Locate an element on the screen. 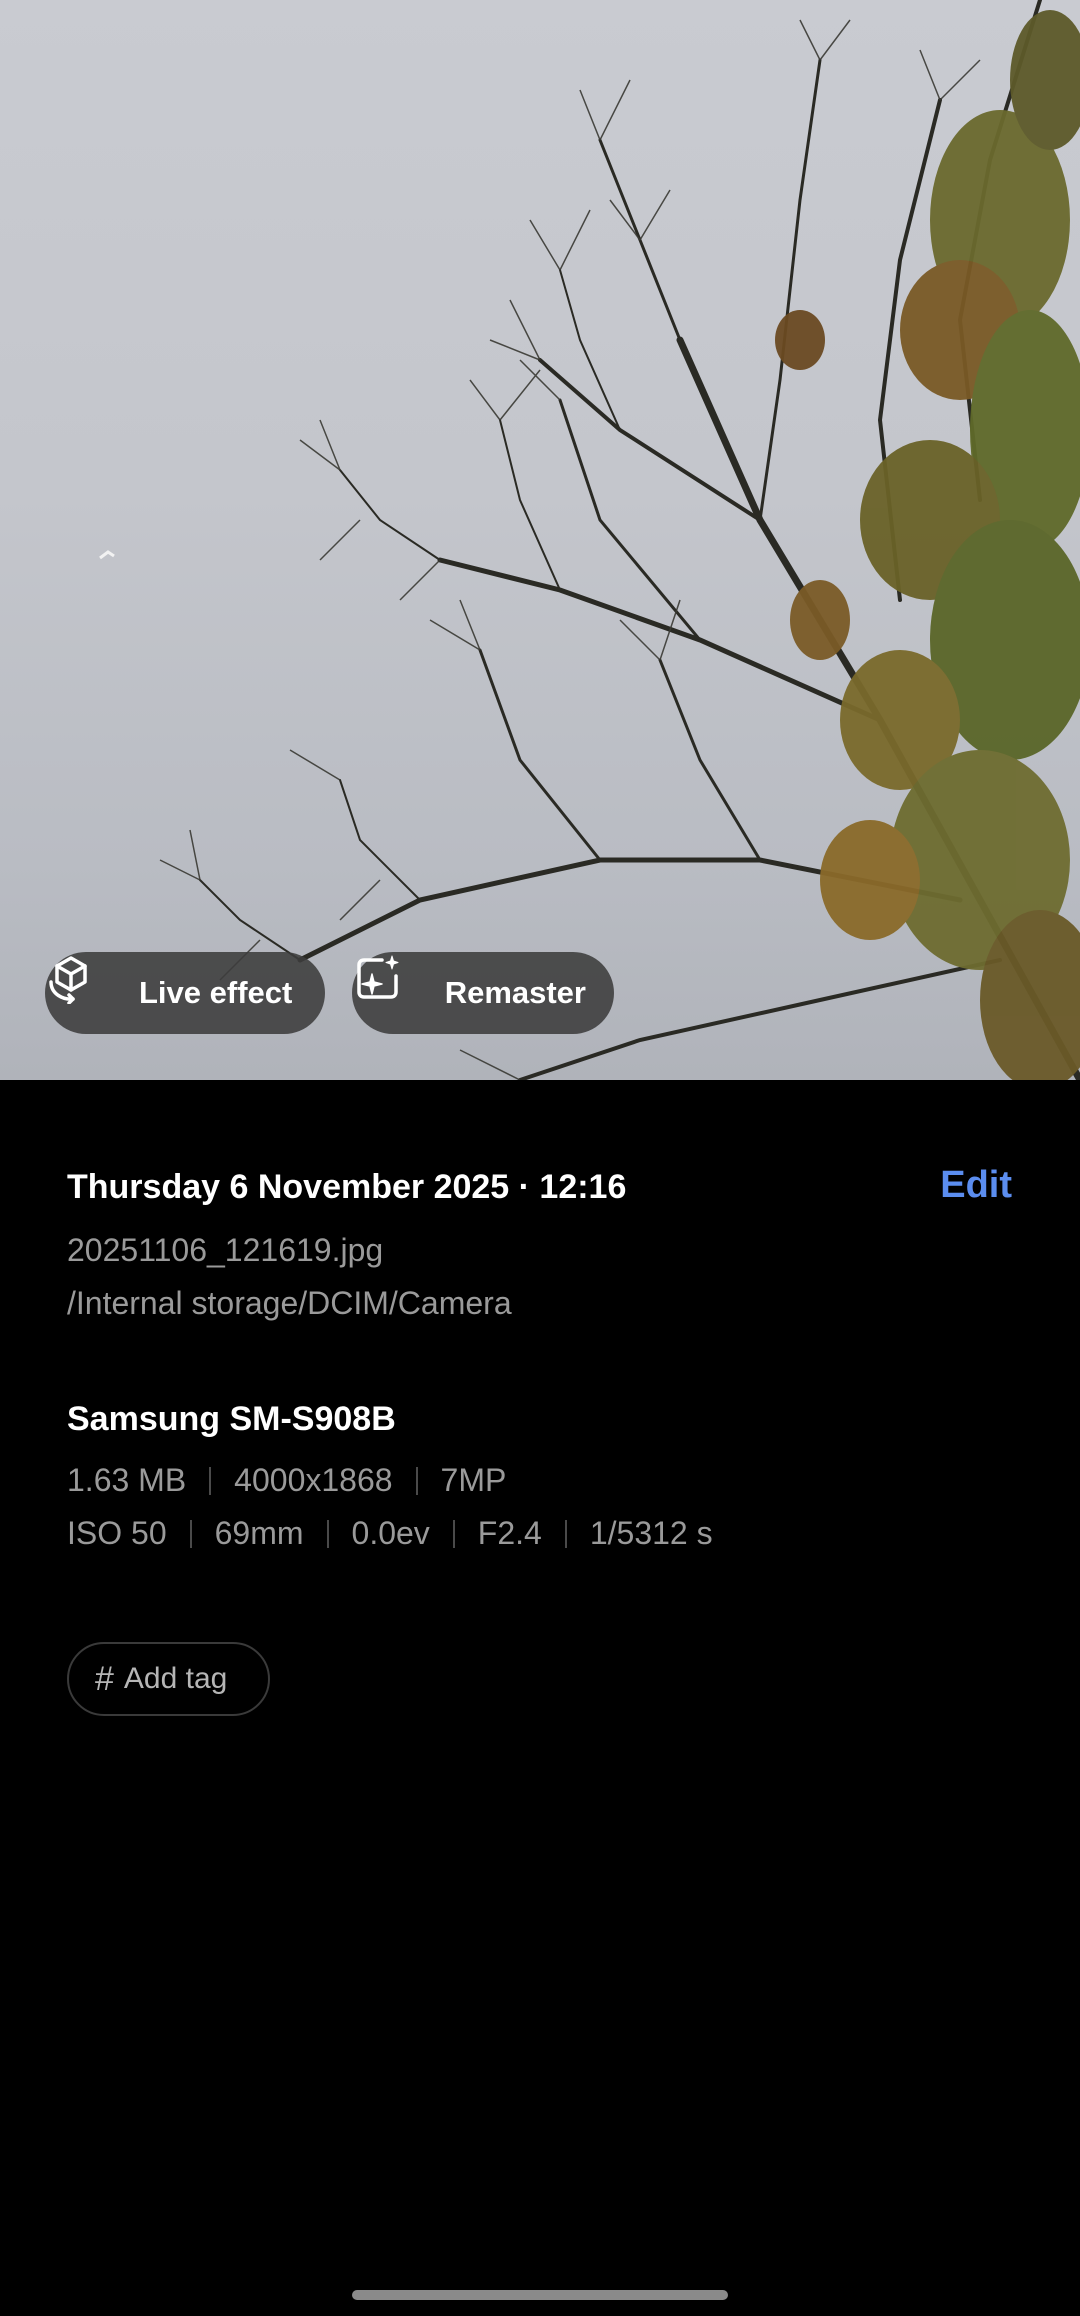 The height and width of the screenshot is (2316, 1080). megapixels: 7MP is located at coordinates (473, 1480).